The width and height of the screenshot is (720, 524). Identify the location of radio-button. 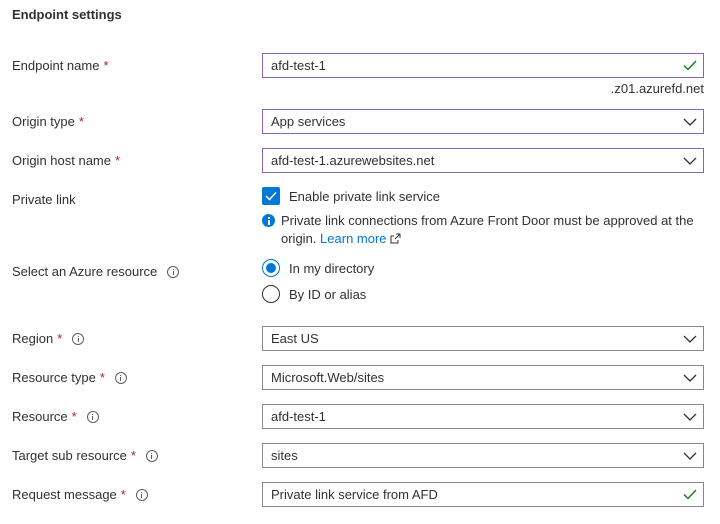
(271, 294).